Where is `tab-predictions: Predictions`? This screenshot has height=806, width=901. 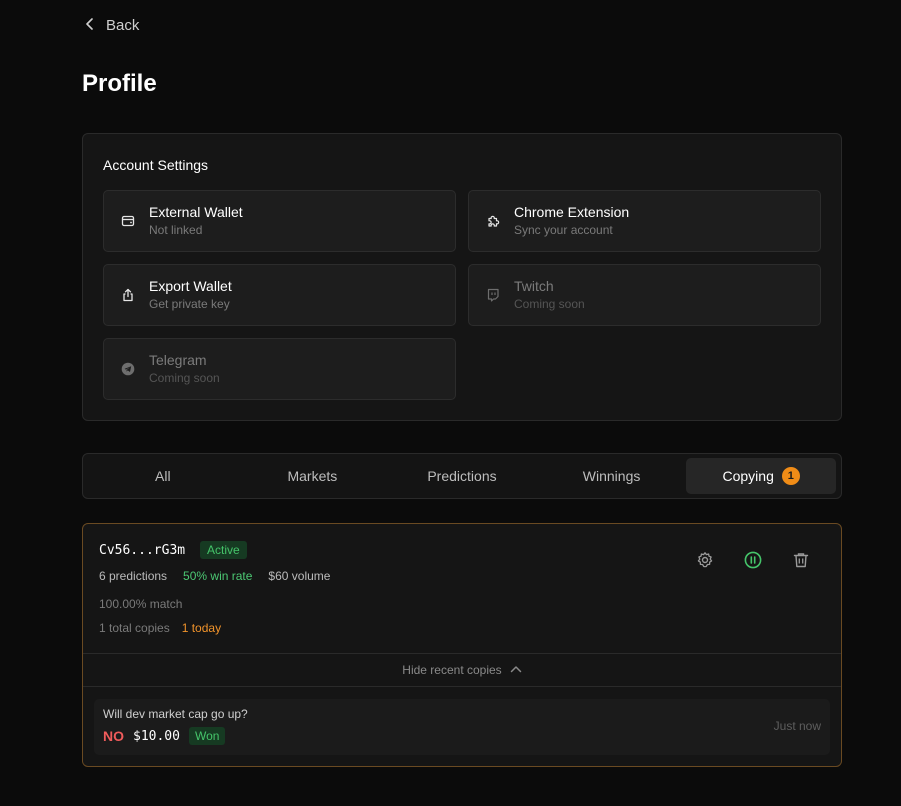
tab-predictions: Predictions is located at coordinates (462, 476).